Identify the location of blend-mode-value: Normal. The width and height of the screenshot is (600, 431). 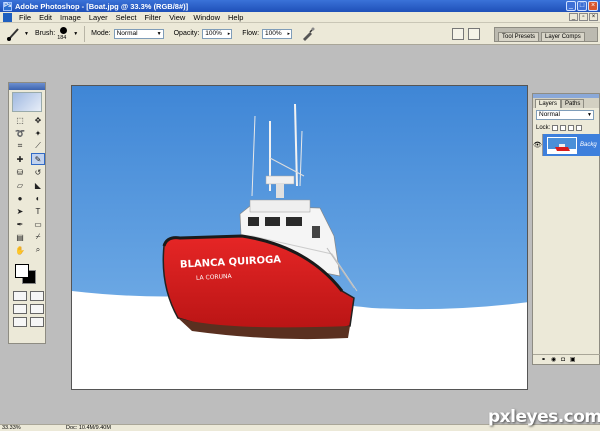
(549, 114).